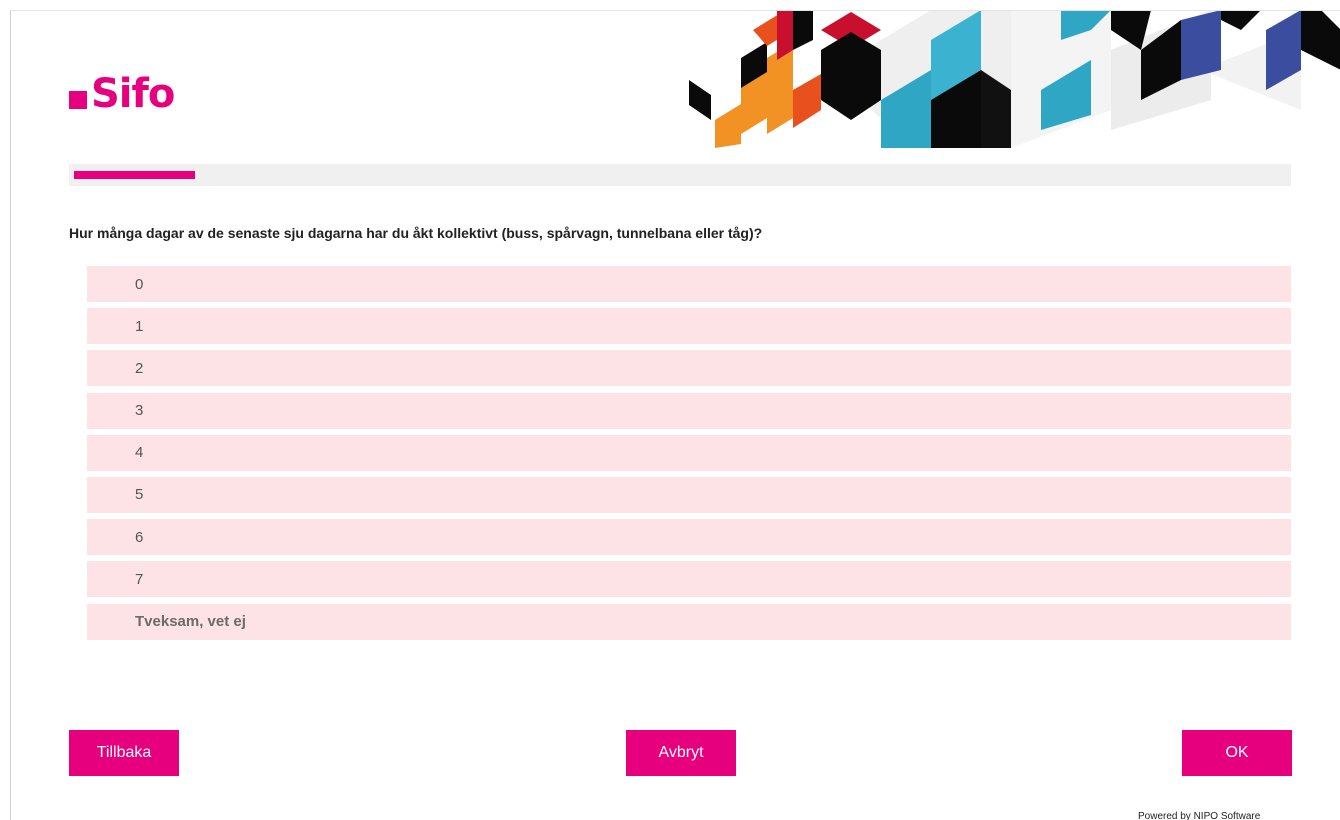 The image size is (1340, 820). Describe the element at coordinates (139, 368) in the screenshot. I see `answer-option-label: 2` at that location.